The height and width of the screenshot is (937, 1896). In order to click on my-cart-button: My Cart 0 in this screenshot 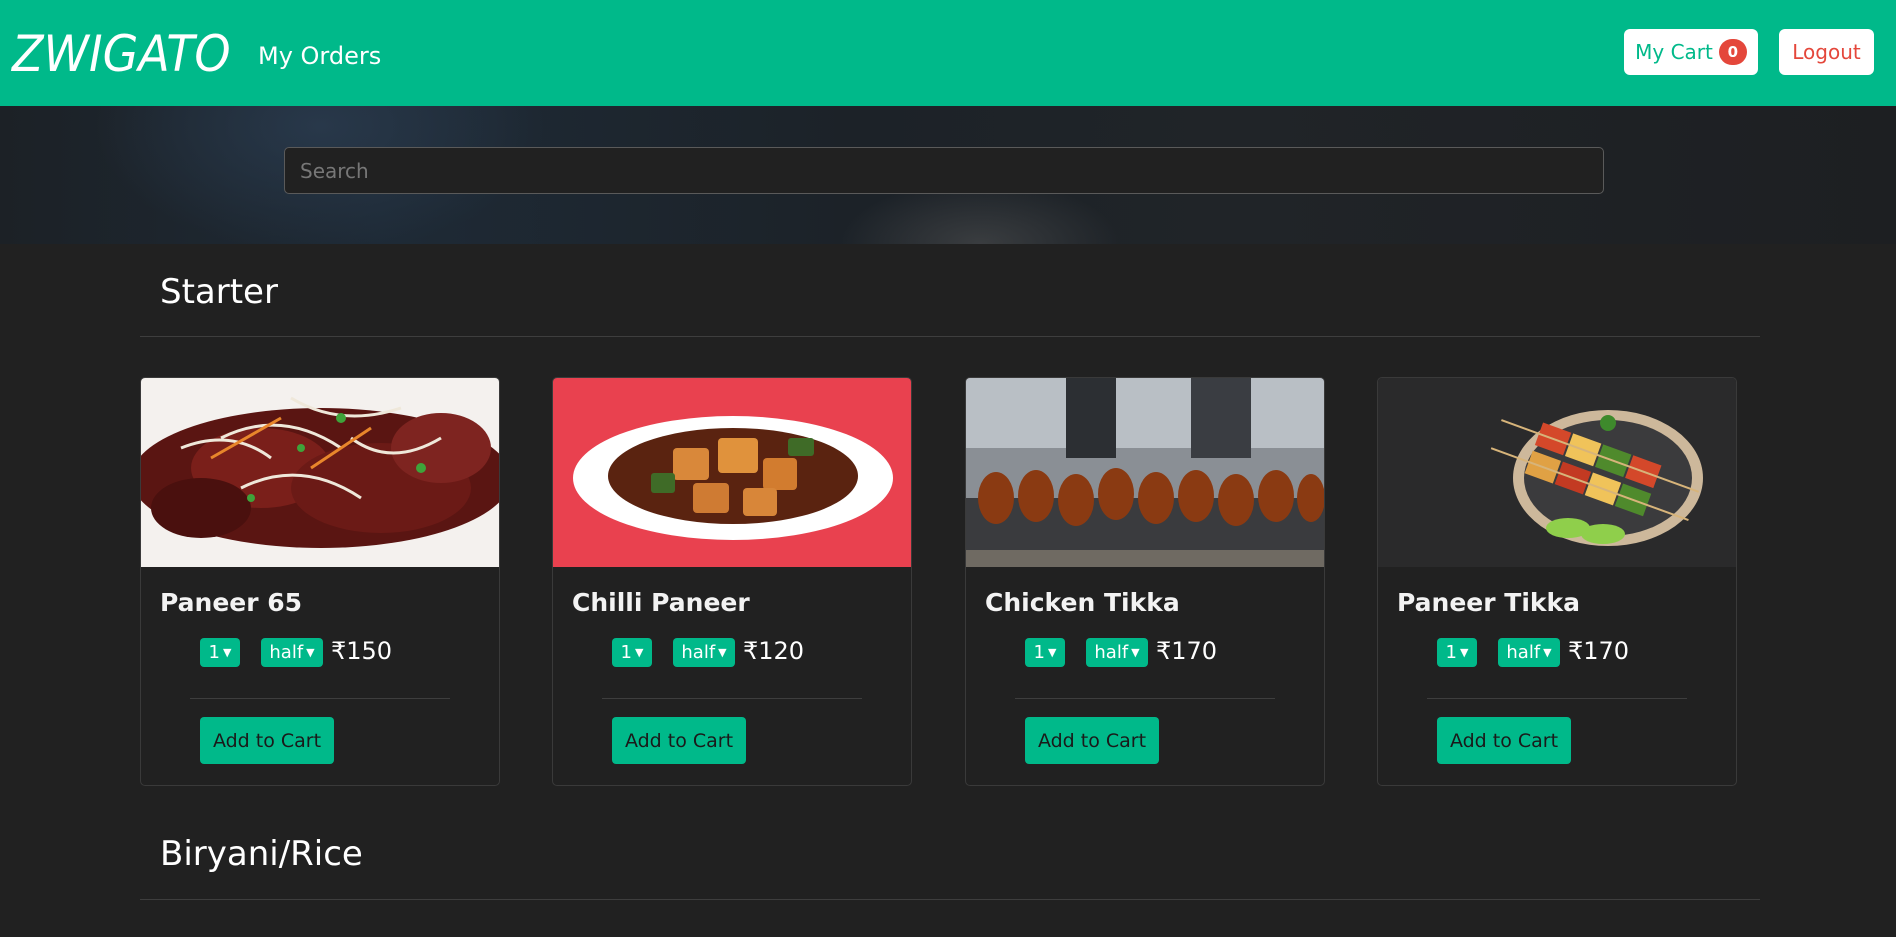, I will do `click(1691, 52)`.